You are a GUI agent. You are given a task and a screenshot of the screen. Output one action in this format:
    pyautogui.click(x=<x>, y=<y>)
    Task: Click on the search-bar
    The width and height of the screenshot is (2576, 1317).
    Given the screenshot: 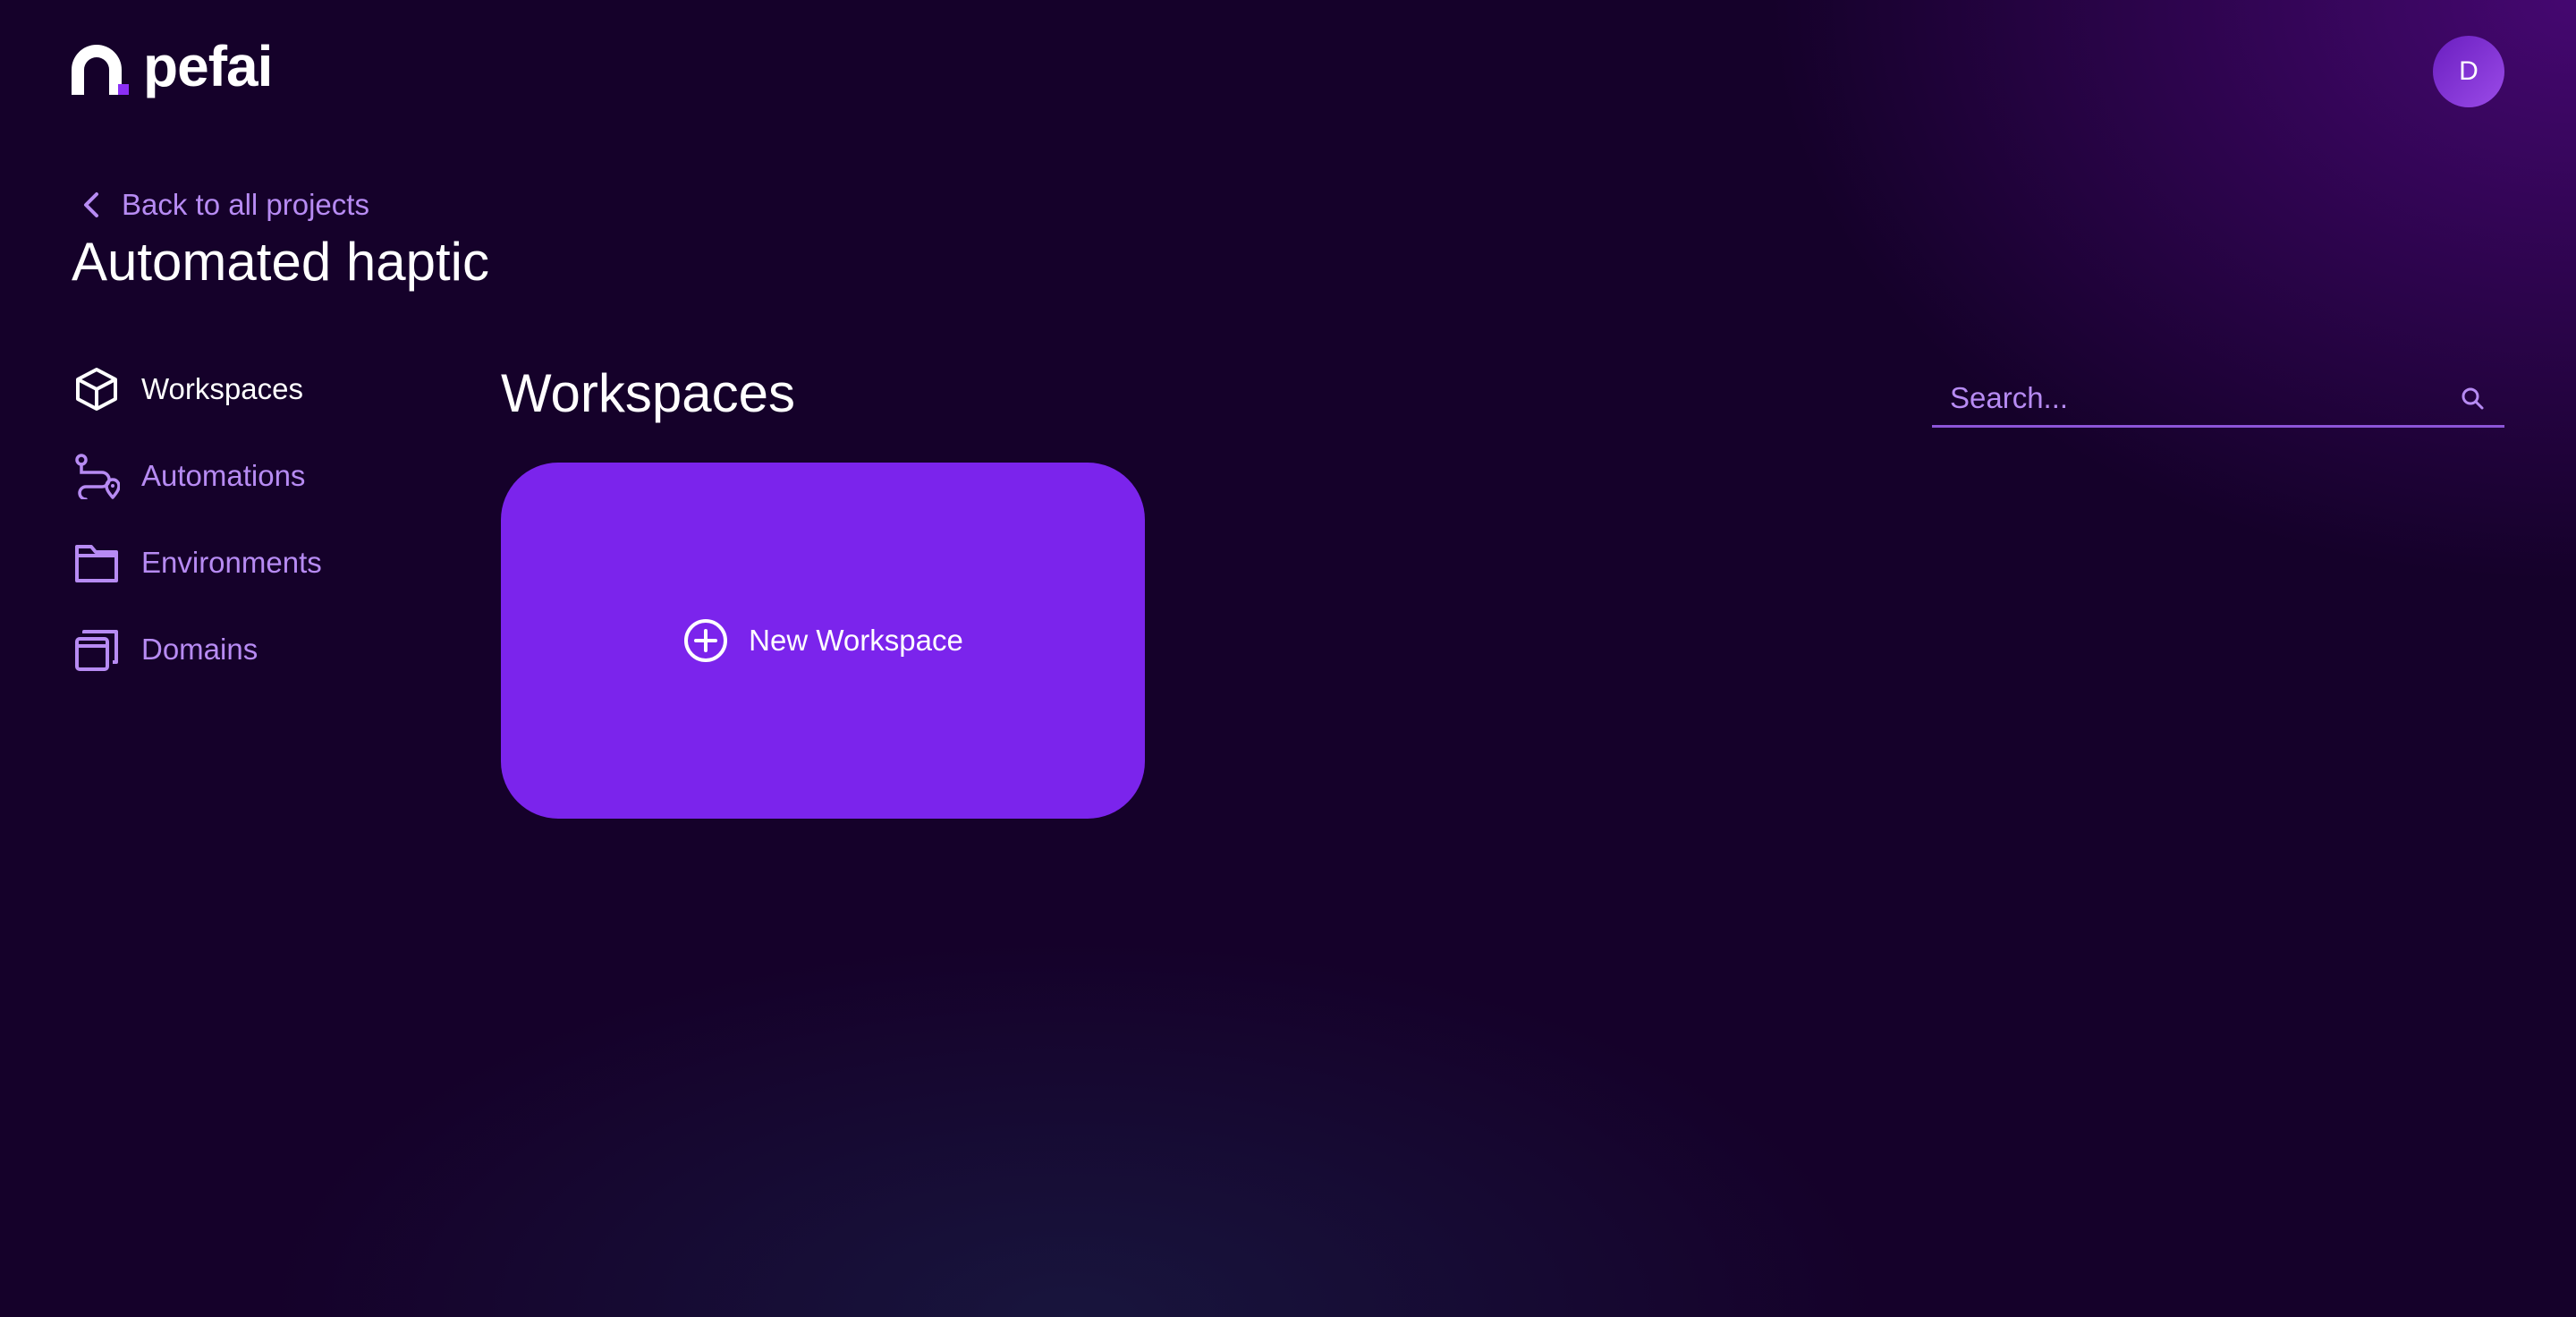 What is the action you would take?
    pyautogui.click(x=2218, y=399)
    